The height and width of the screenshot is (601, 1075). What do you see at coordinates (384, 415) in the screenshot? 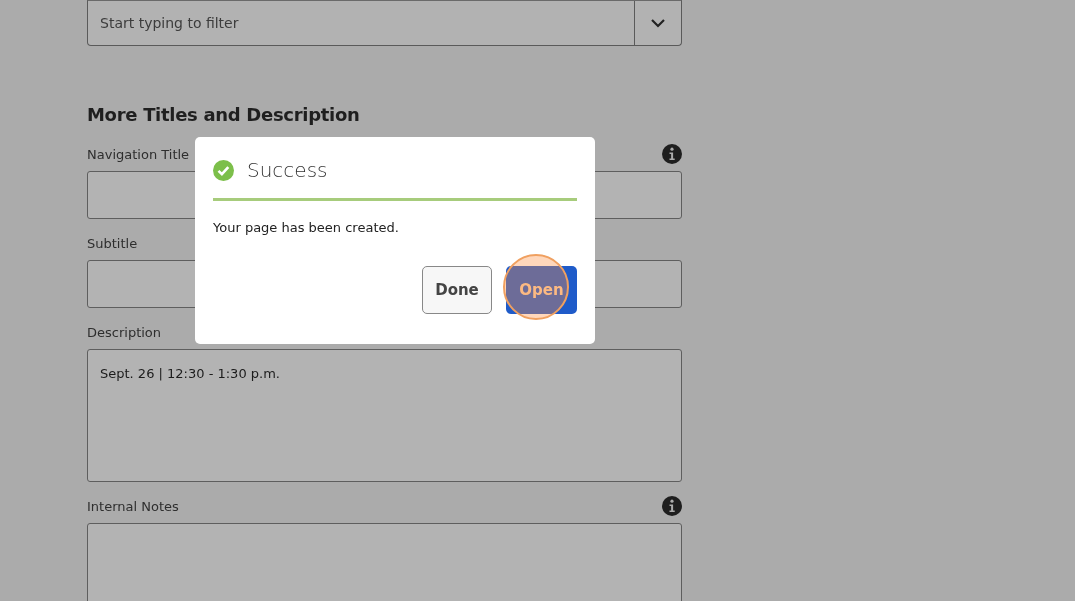
I see `text-area: Sept. 26 | 12:30 - 1:30 p.m.` at bounding box center [384, 415].